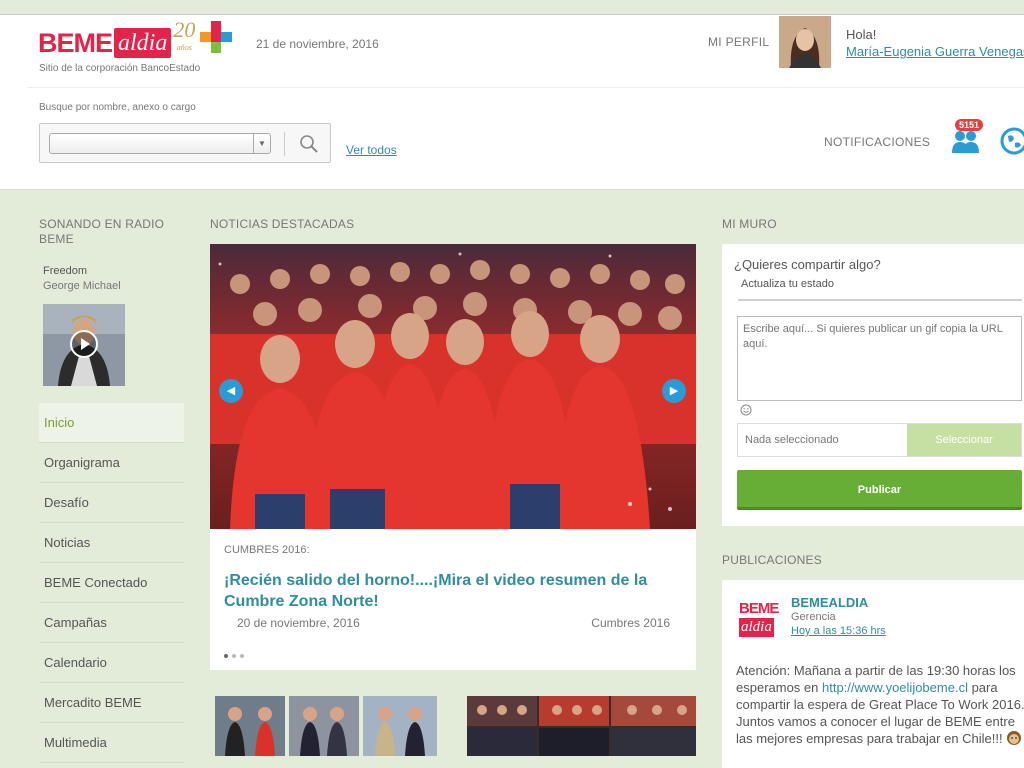 The height and width of the screenshot is (768, 1024). I want to click on carousel-dots, so click(234, 656).